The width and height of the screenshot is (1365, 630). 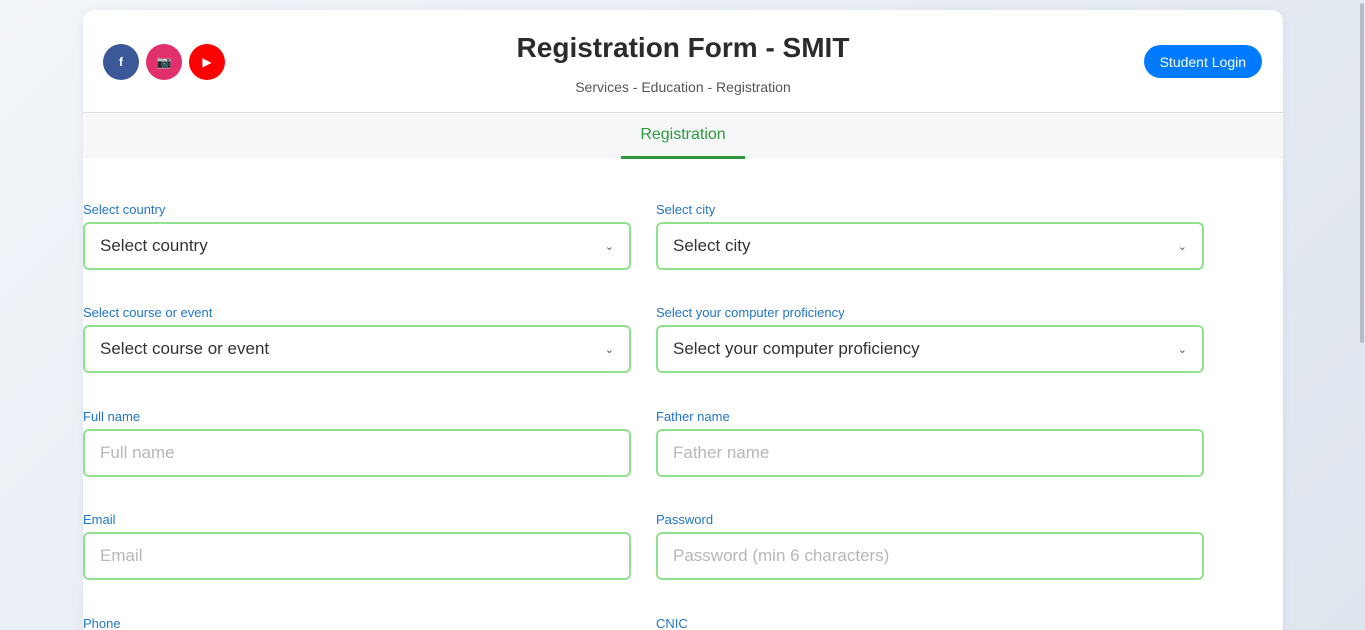 What do you see at coordinates (672, 623) in the screenshot?
I see `cnic-label: CNIC` at bounding box center [672, 623].